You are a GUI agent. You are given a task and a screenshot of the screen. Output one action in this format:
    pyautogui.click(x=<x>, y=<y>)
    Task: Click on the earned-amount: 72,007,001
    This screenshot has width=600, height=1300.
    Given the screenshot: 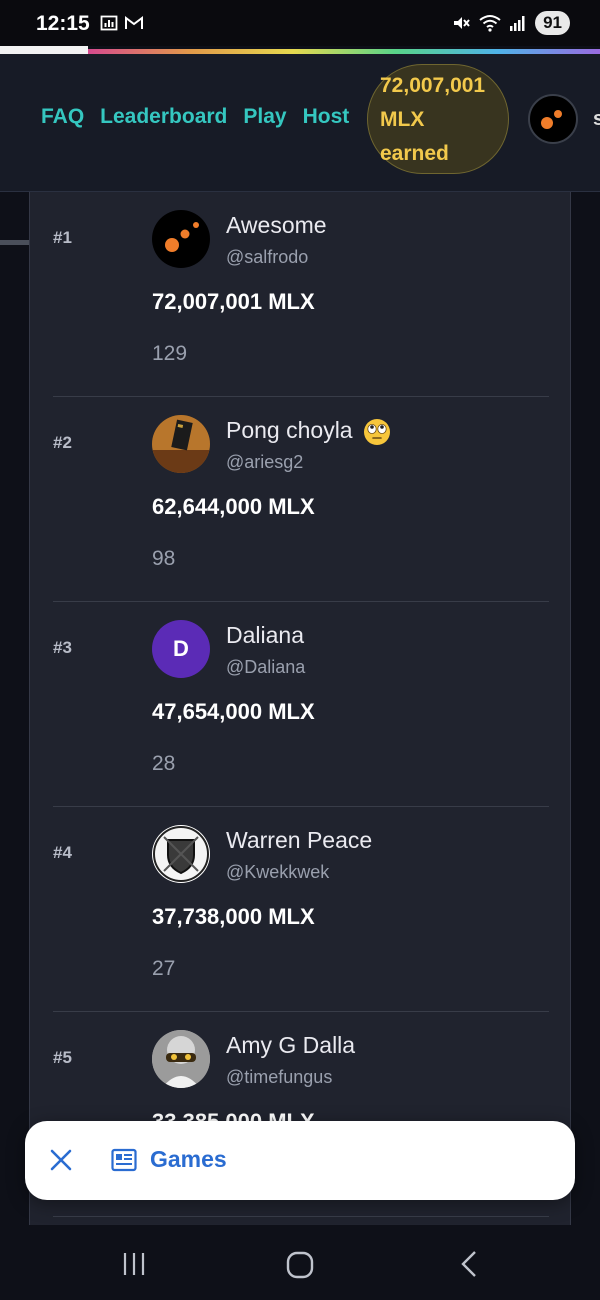 What is the action you would take?
    pyautogui.click(x=433, y=85)
    